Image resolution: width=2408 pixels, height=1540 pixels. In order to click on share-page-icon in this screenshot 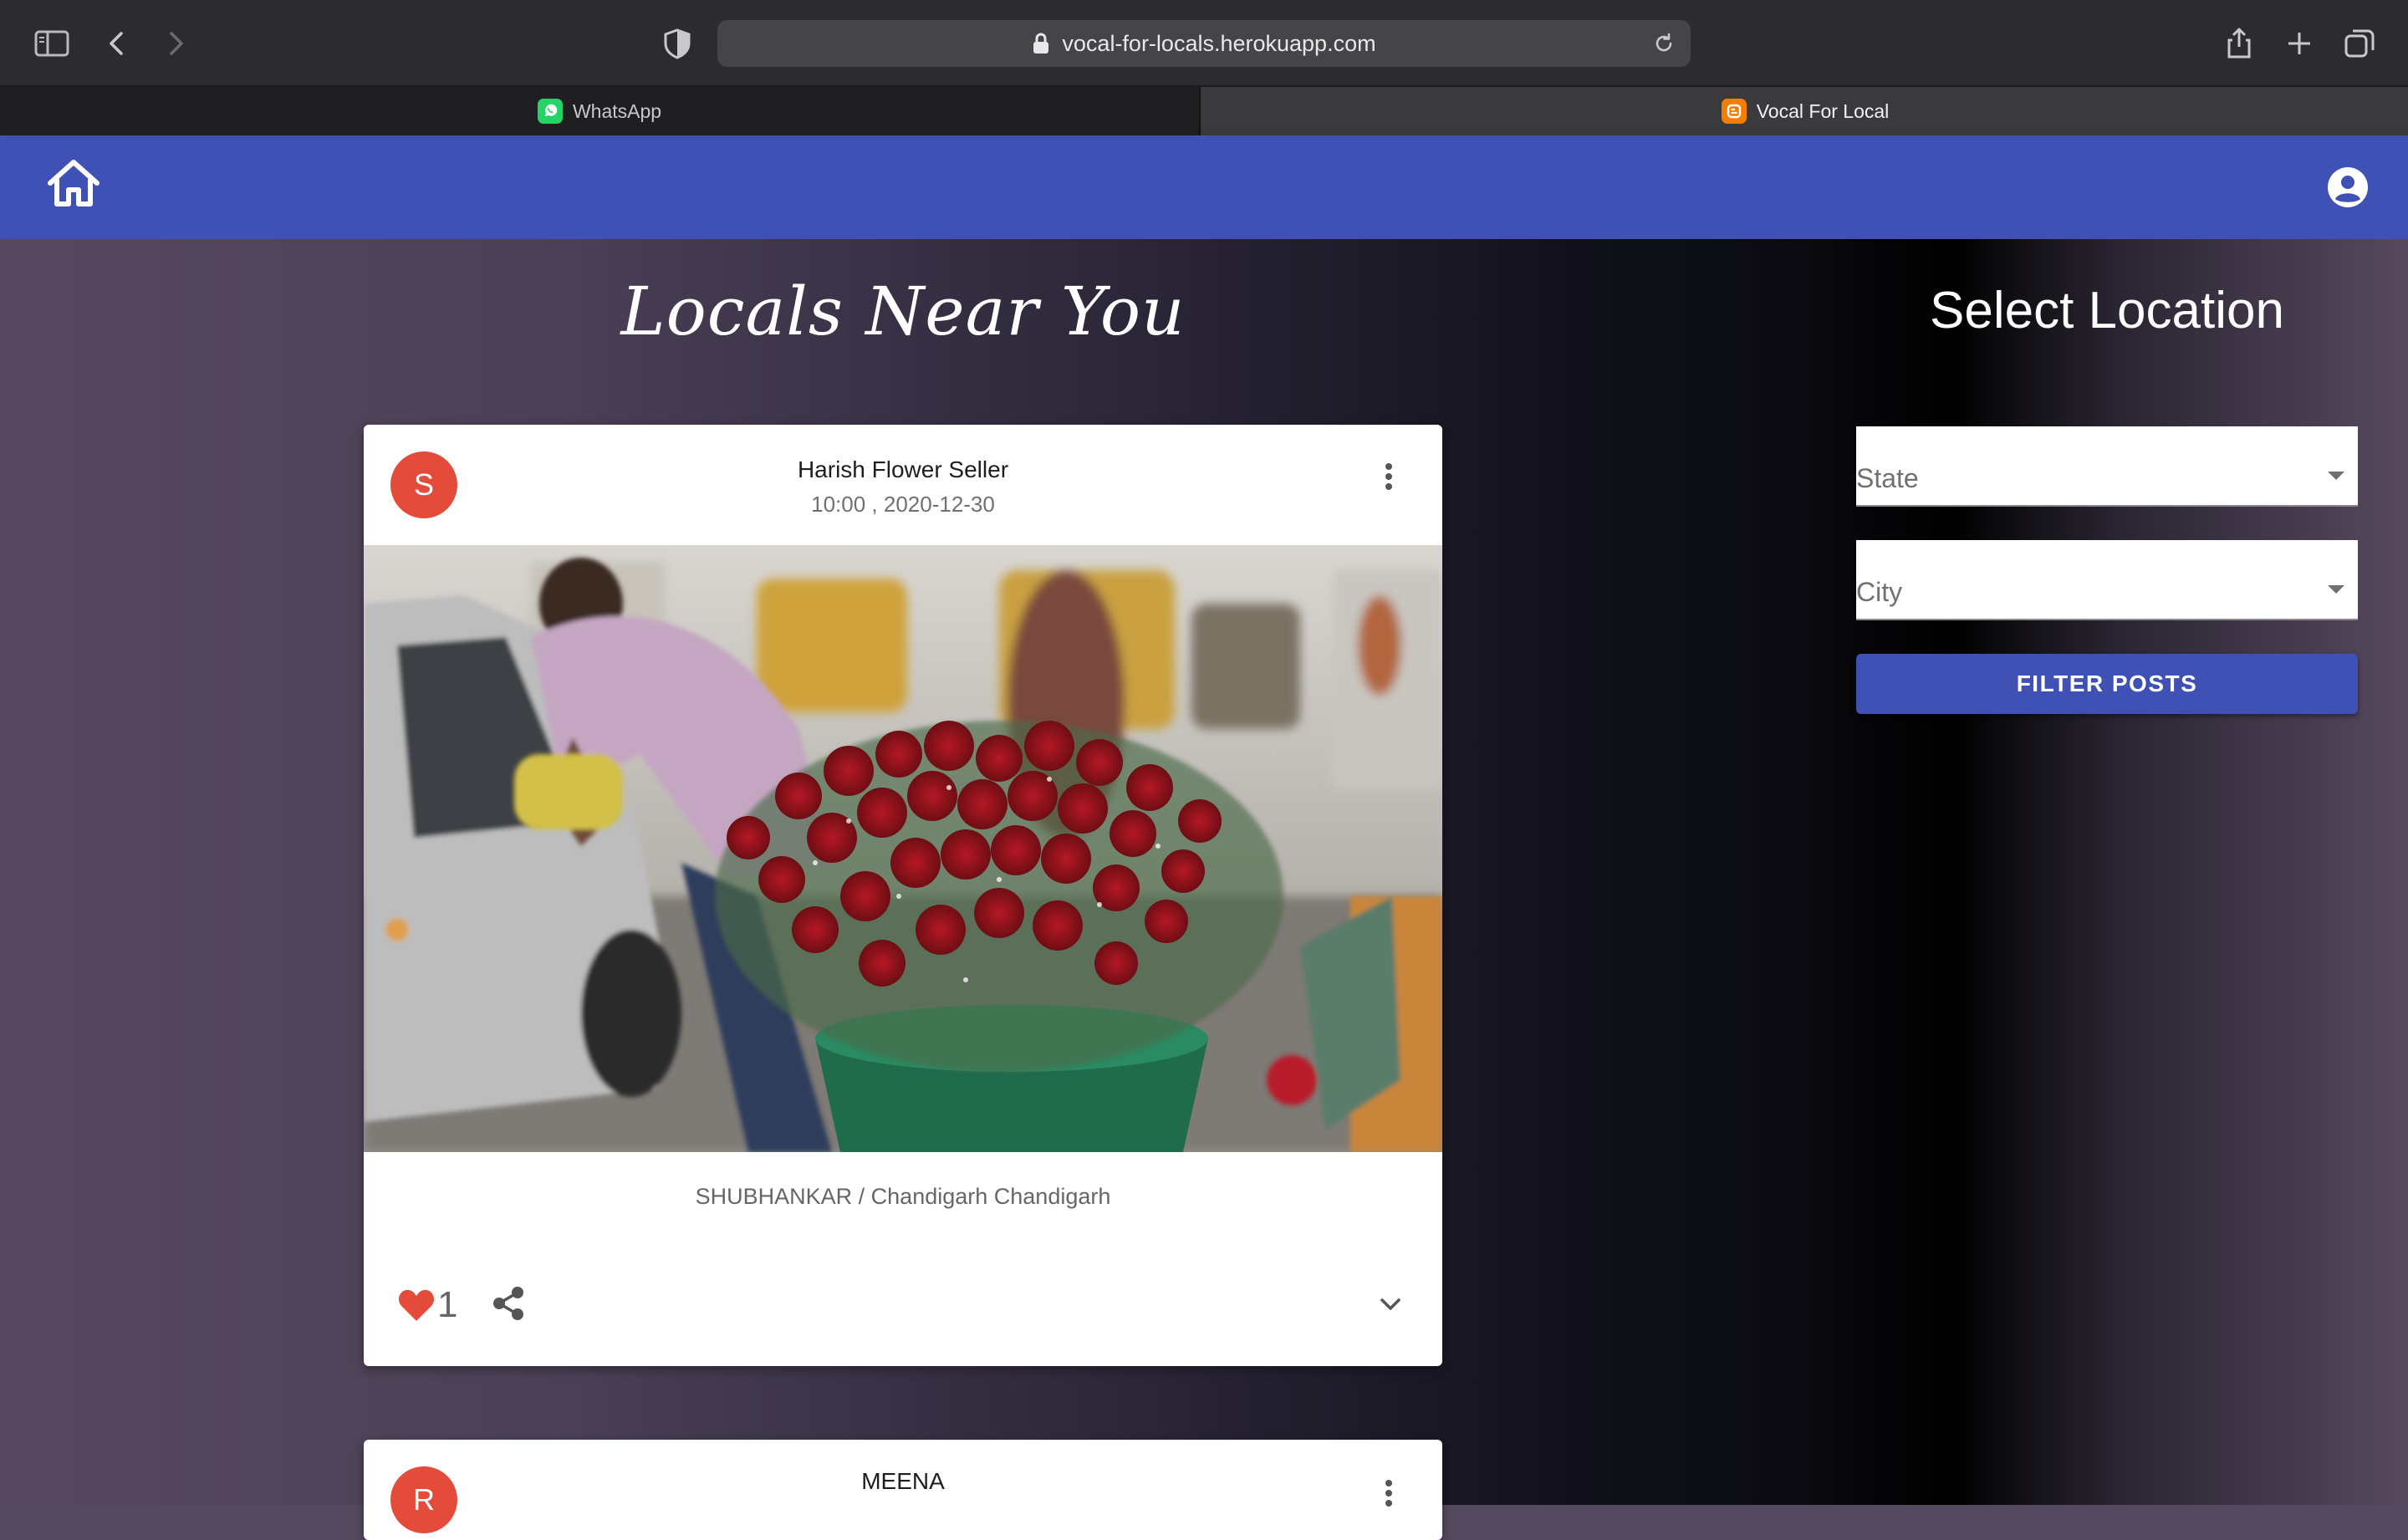, I will do `click(2240, 43)`.